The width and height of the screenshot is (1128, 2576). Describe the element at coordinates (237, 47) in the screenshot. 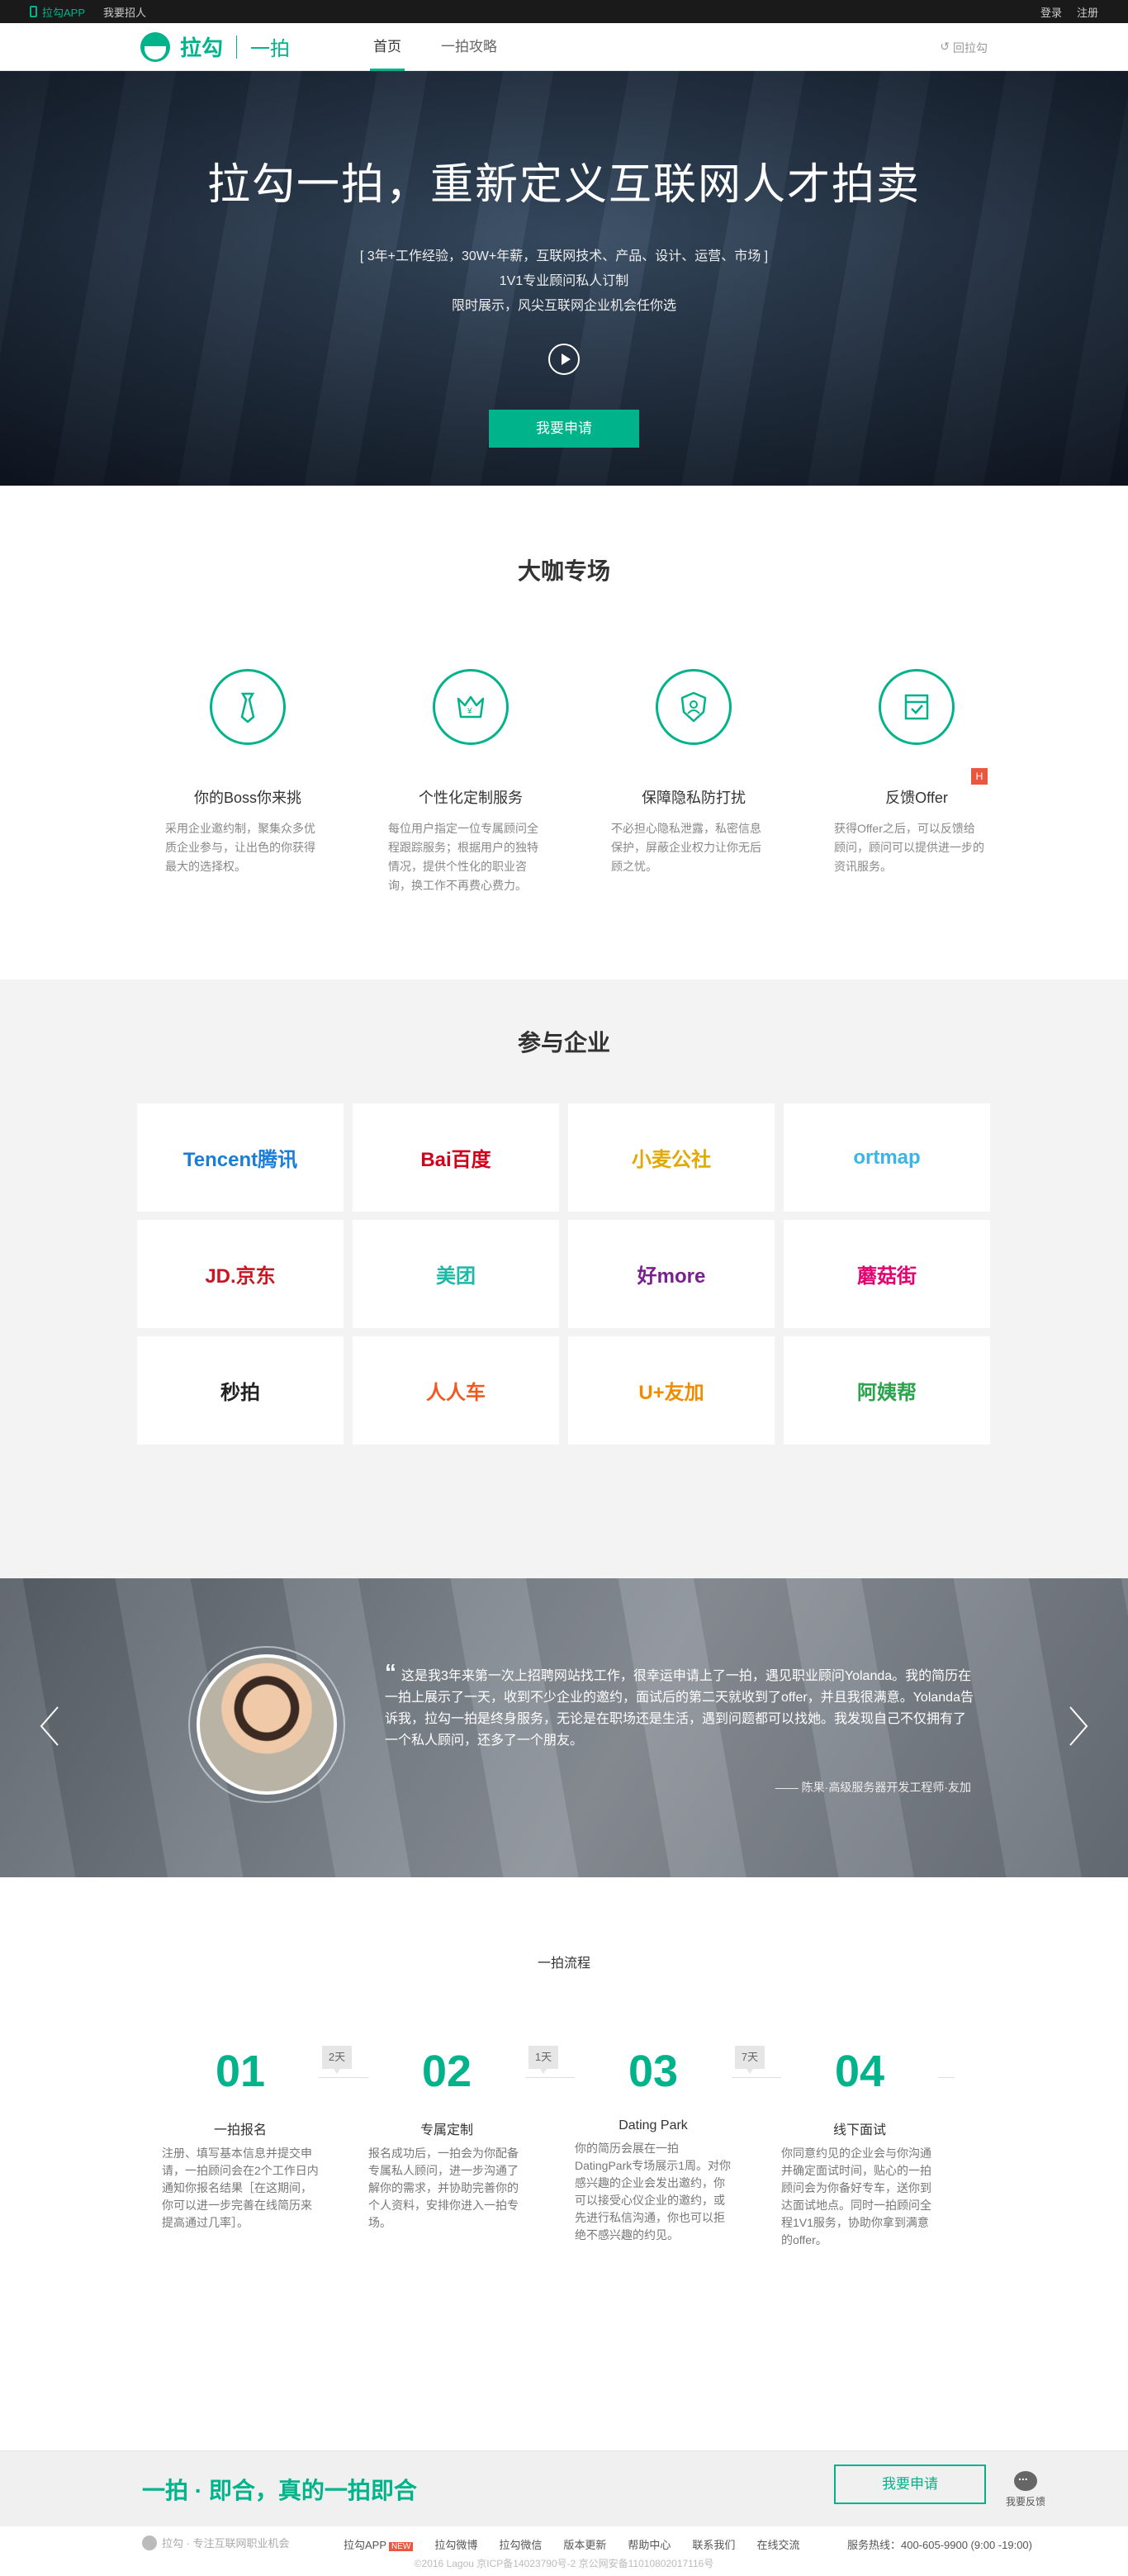

I see `brand-divider` at that location.